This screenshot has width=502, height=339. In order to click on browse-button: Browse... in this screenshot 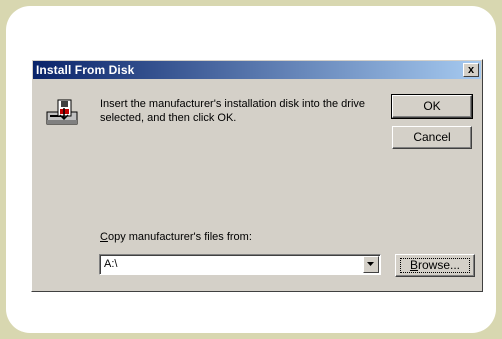, I will do `click(435, 265)`.